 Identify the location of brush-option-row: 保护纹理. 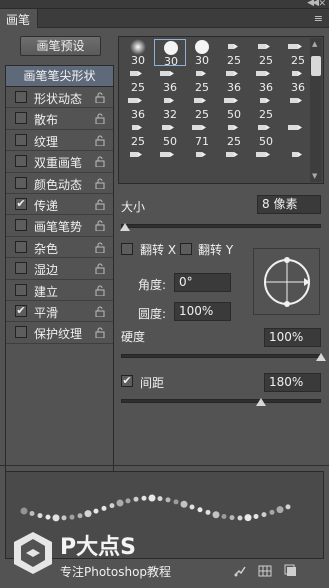
(59, 333).